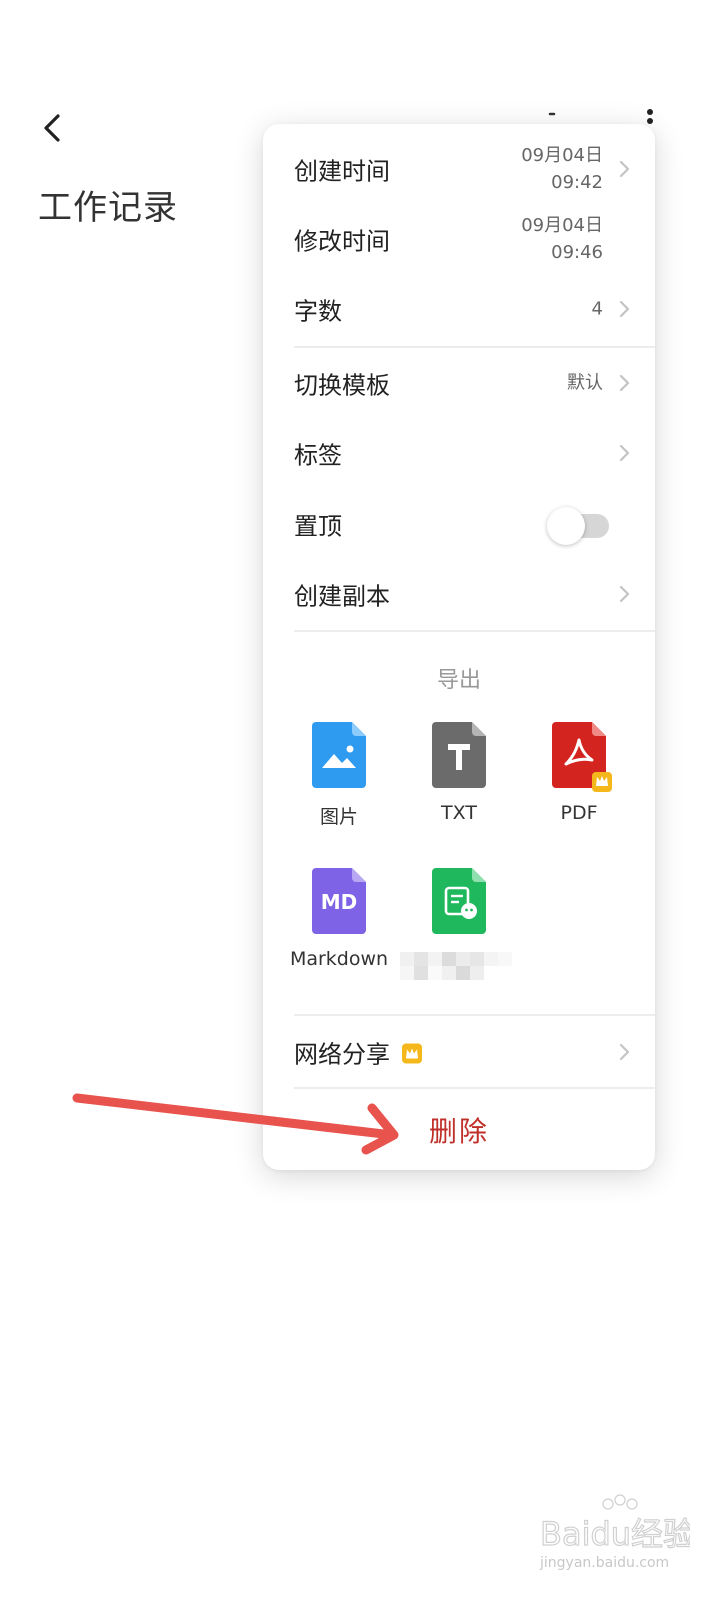 This screenshot has height=1600, width=720. I want to click on switch-template-value: 默认, so click(585, 383).